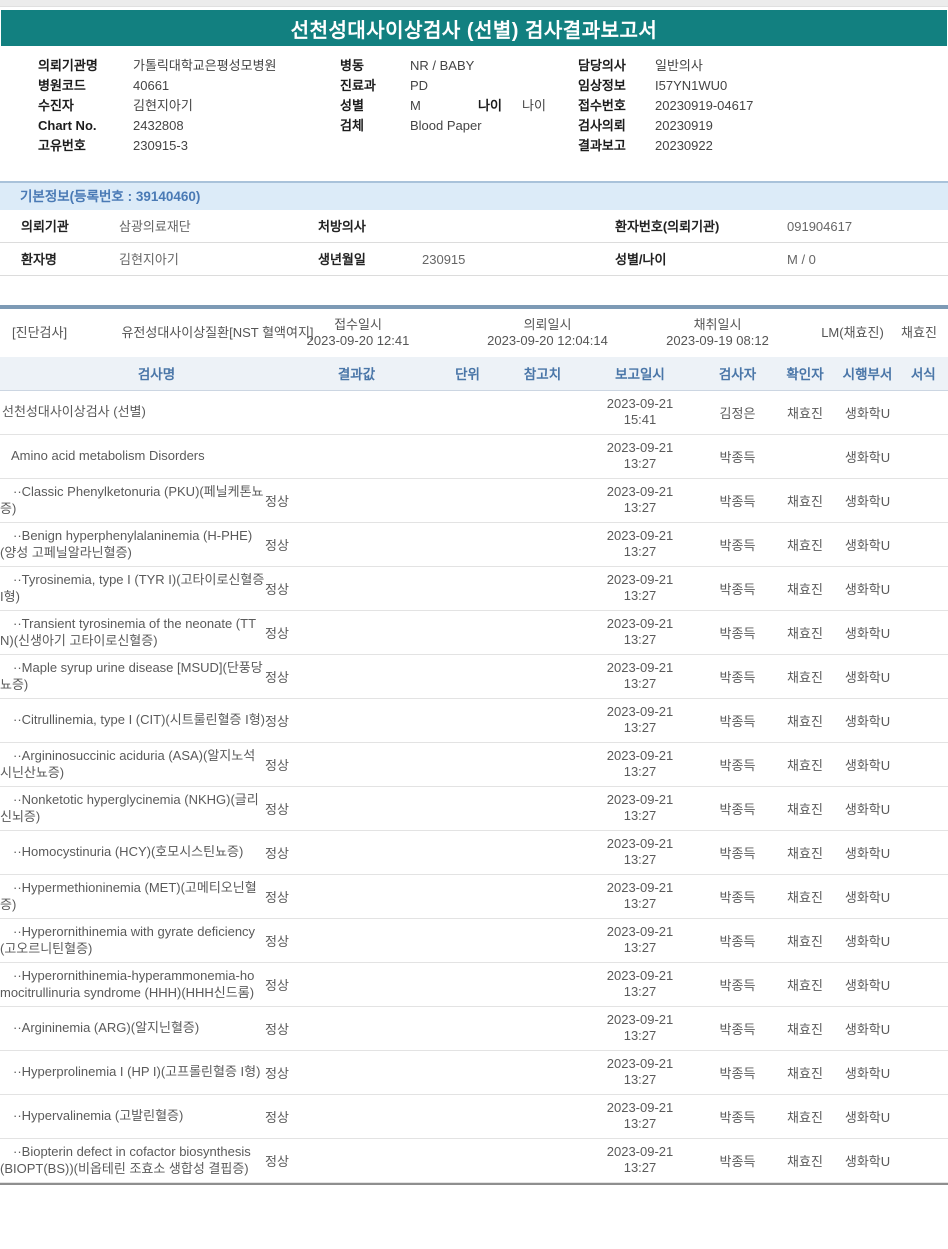 The height and width of the screenshot is (1249, 948). Describe the element at coordinates (342, 259) in the screenshot. I see `birth-date-label: 생년월일` at that location.